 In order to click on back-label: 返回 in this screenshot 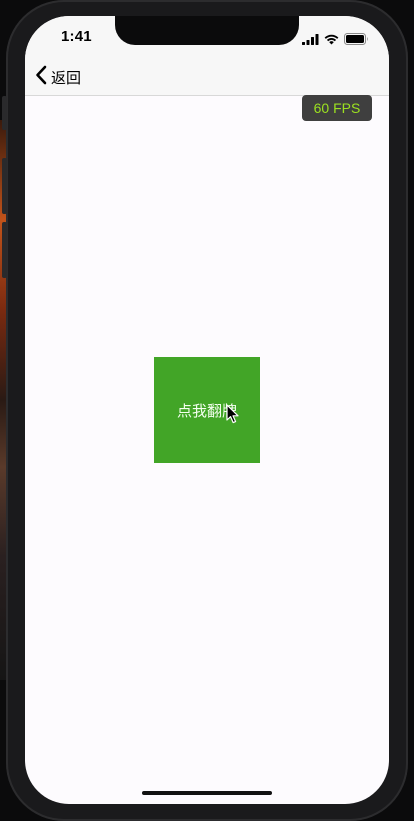, I will do `click(66, 77)`.